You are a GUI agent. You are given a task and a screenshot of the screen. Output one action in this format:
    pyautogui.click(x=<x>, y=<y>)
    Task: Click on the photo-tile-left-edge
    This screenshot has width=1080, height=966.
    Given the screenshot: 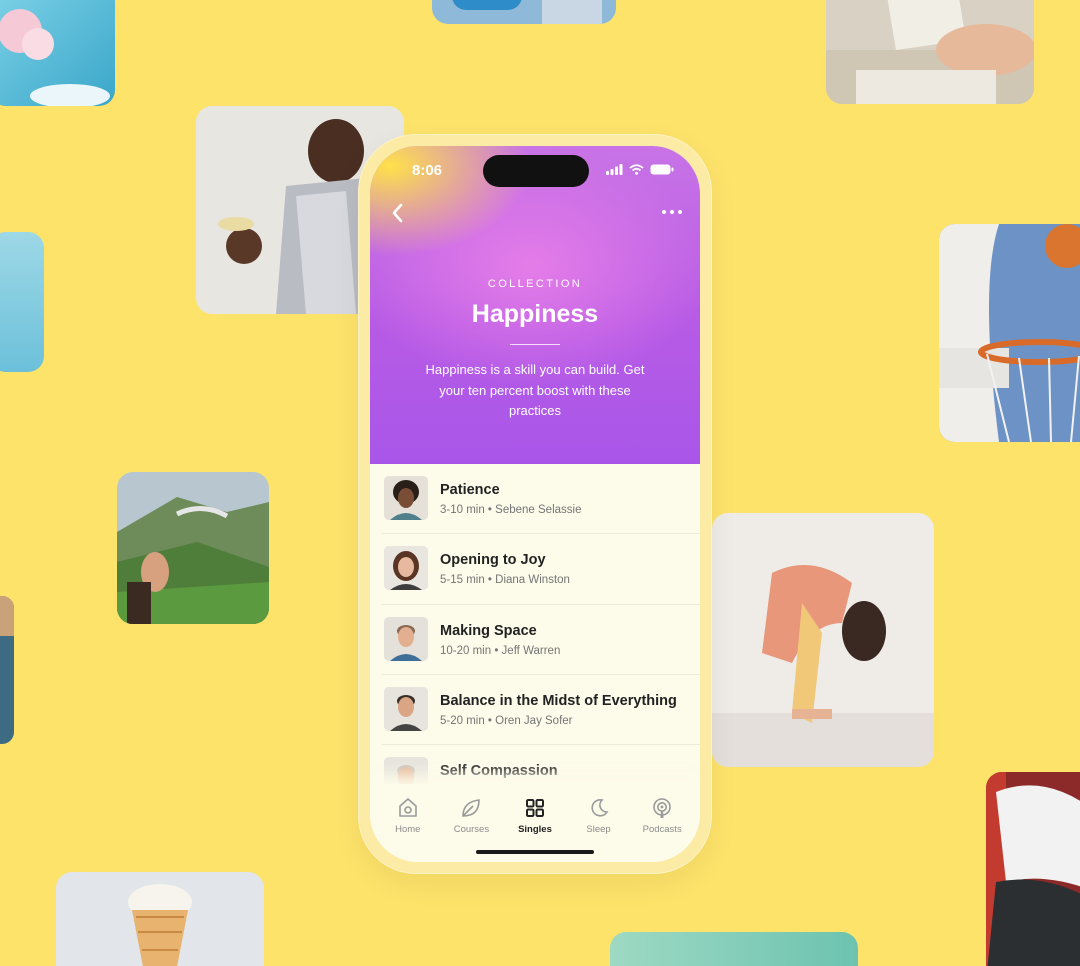 What is the action you would take?
    pyautogui.click(x=7, y=670)
    